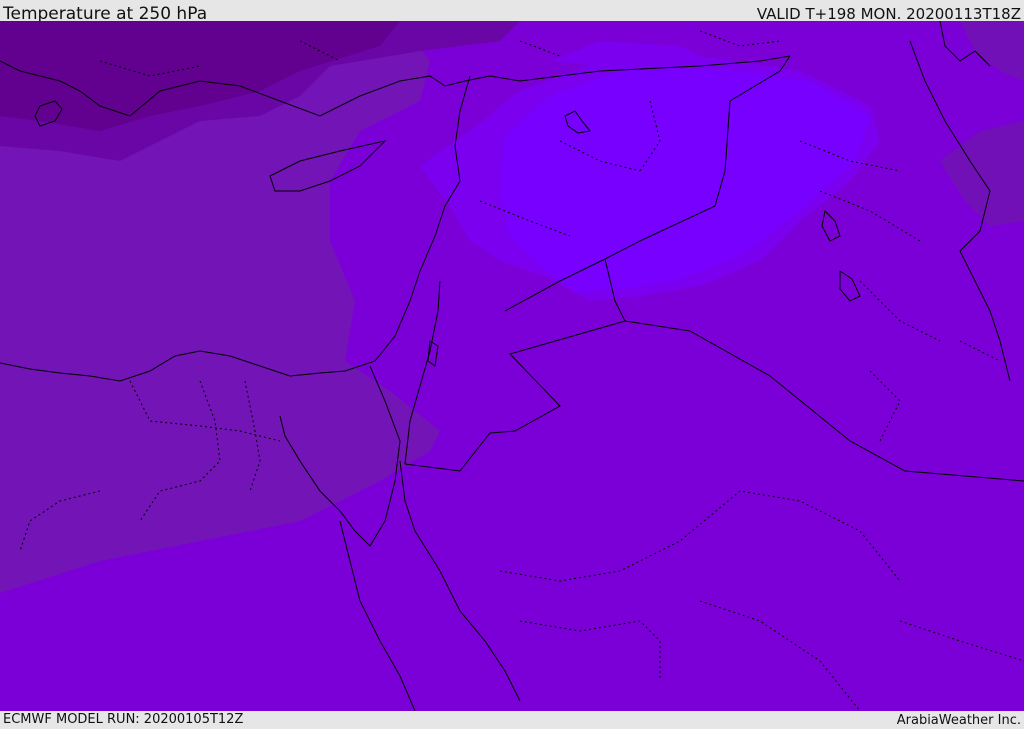 This screenshot has width=1024, height=729. I want to click on credit-label: ArabiaWeather Inc., so click(958, 720).